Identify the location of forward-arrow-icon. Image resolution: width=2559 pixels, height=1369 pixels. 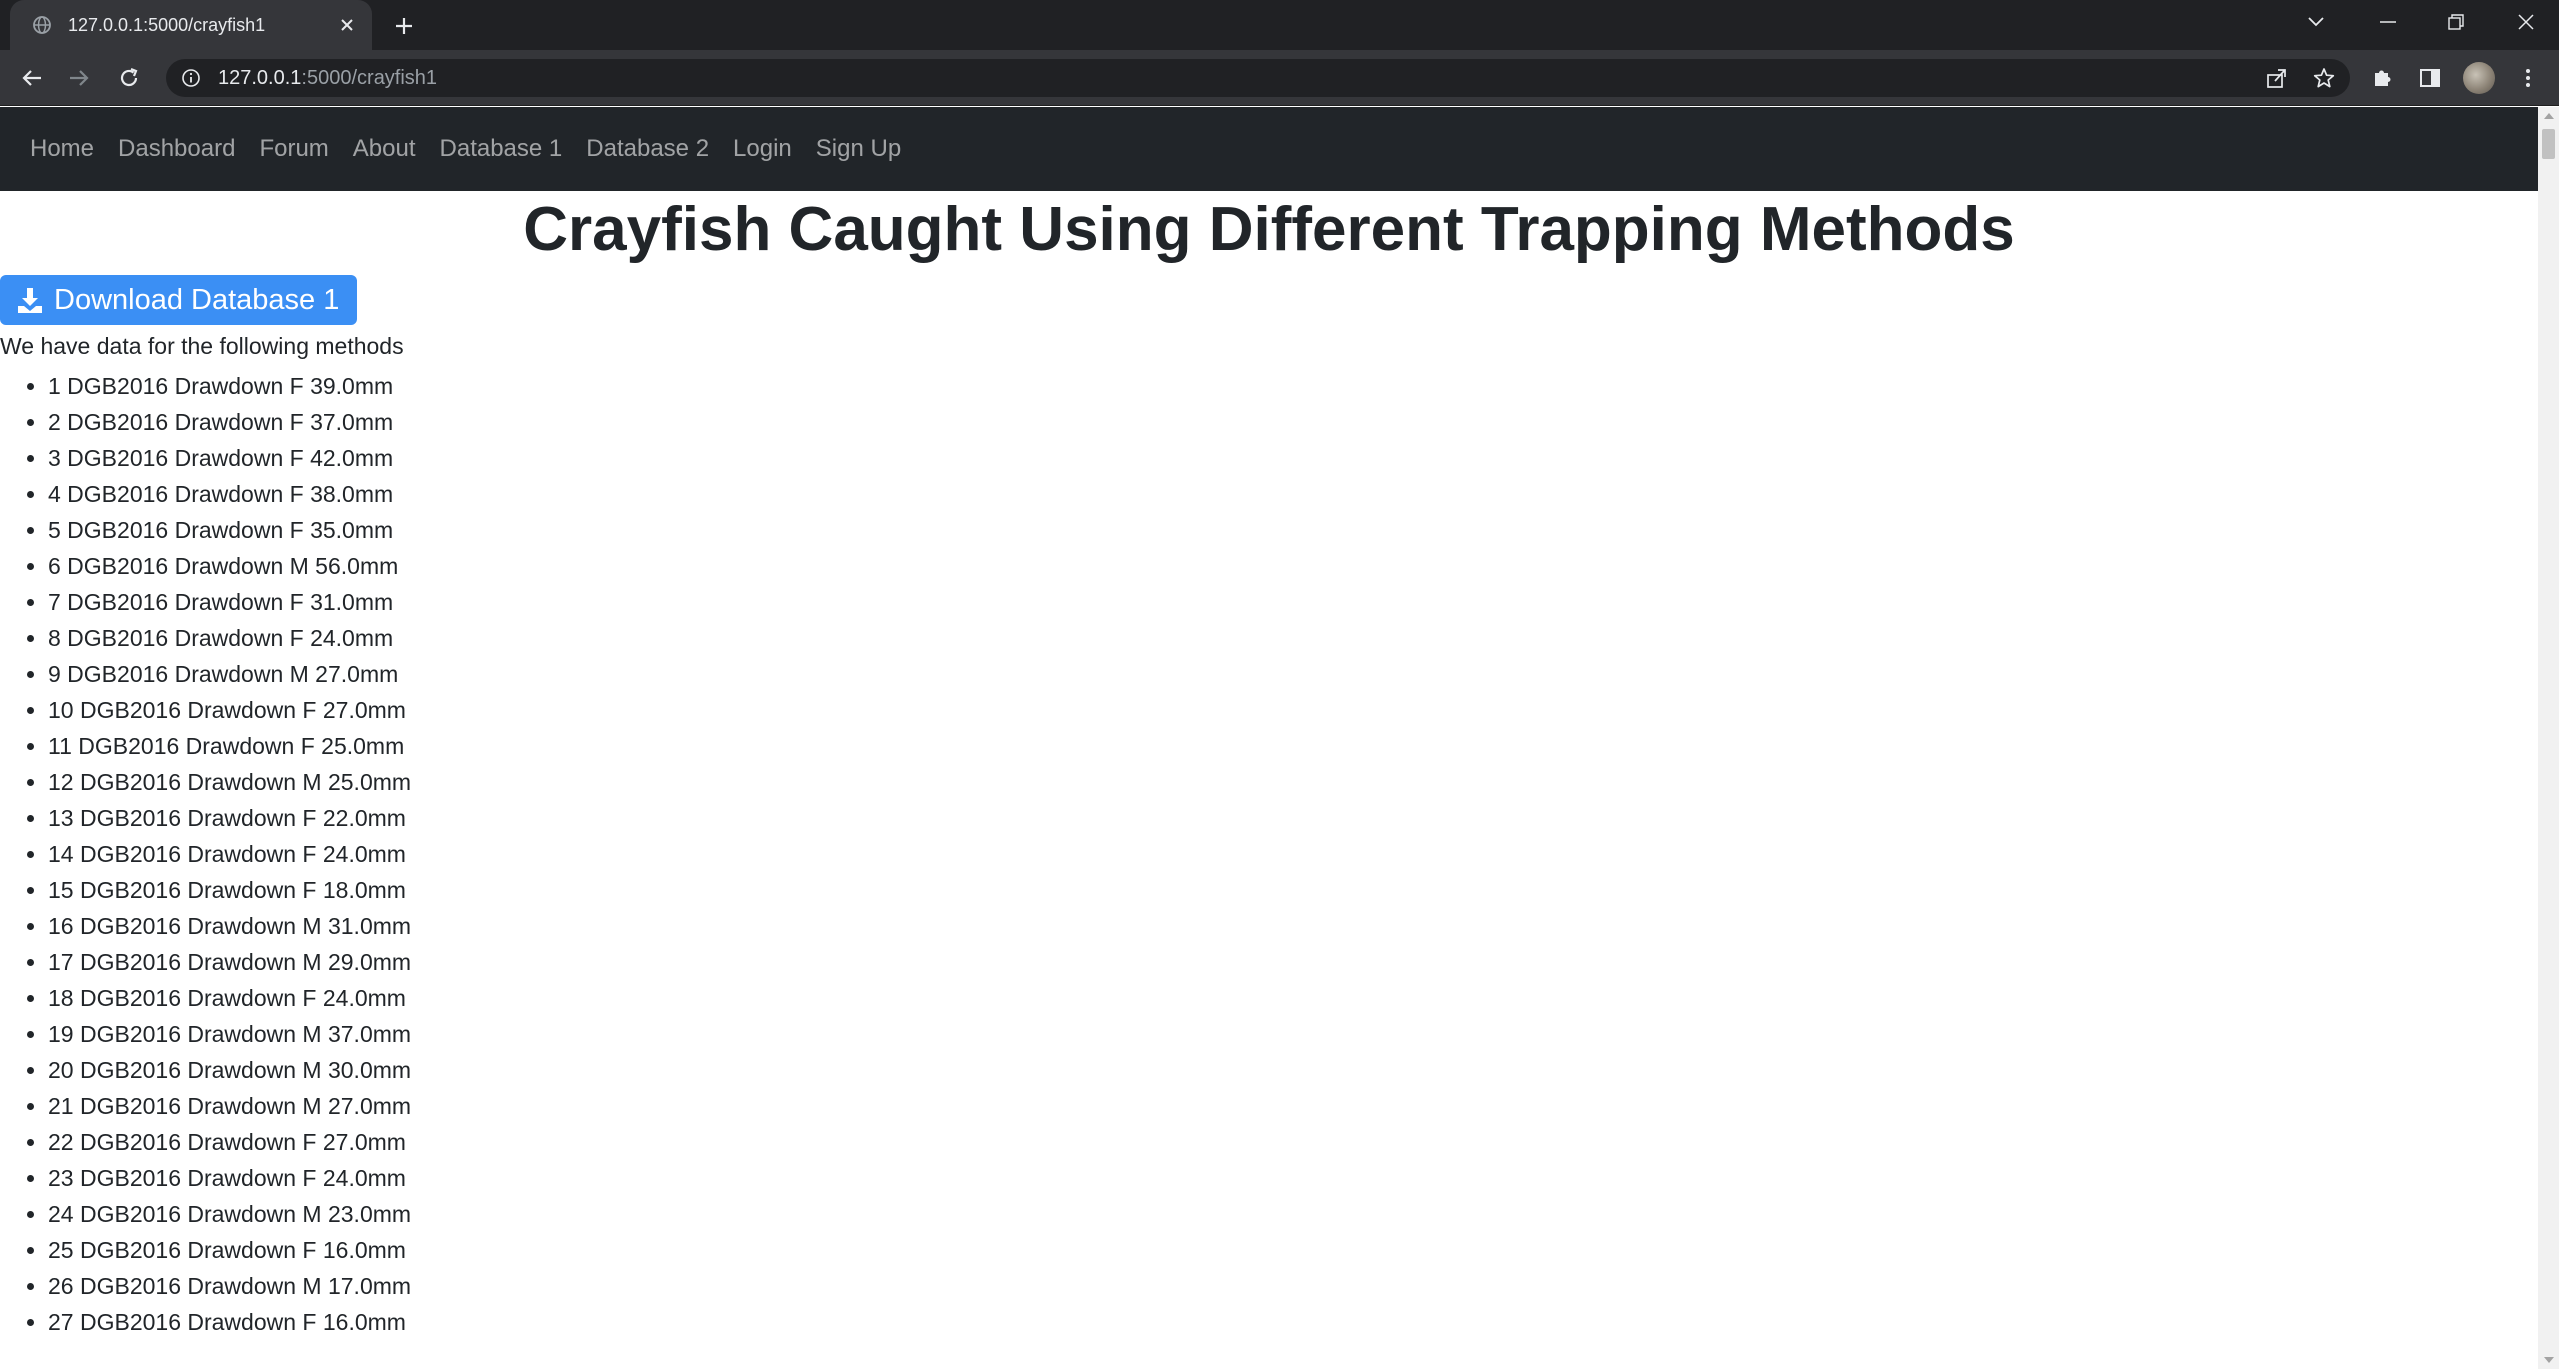
(79, 78).